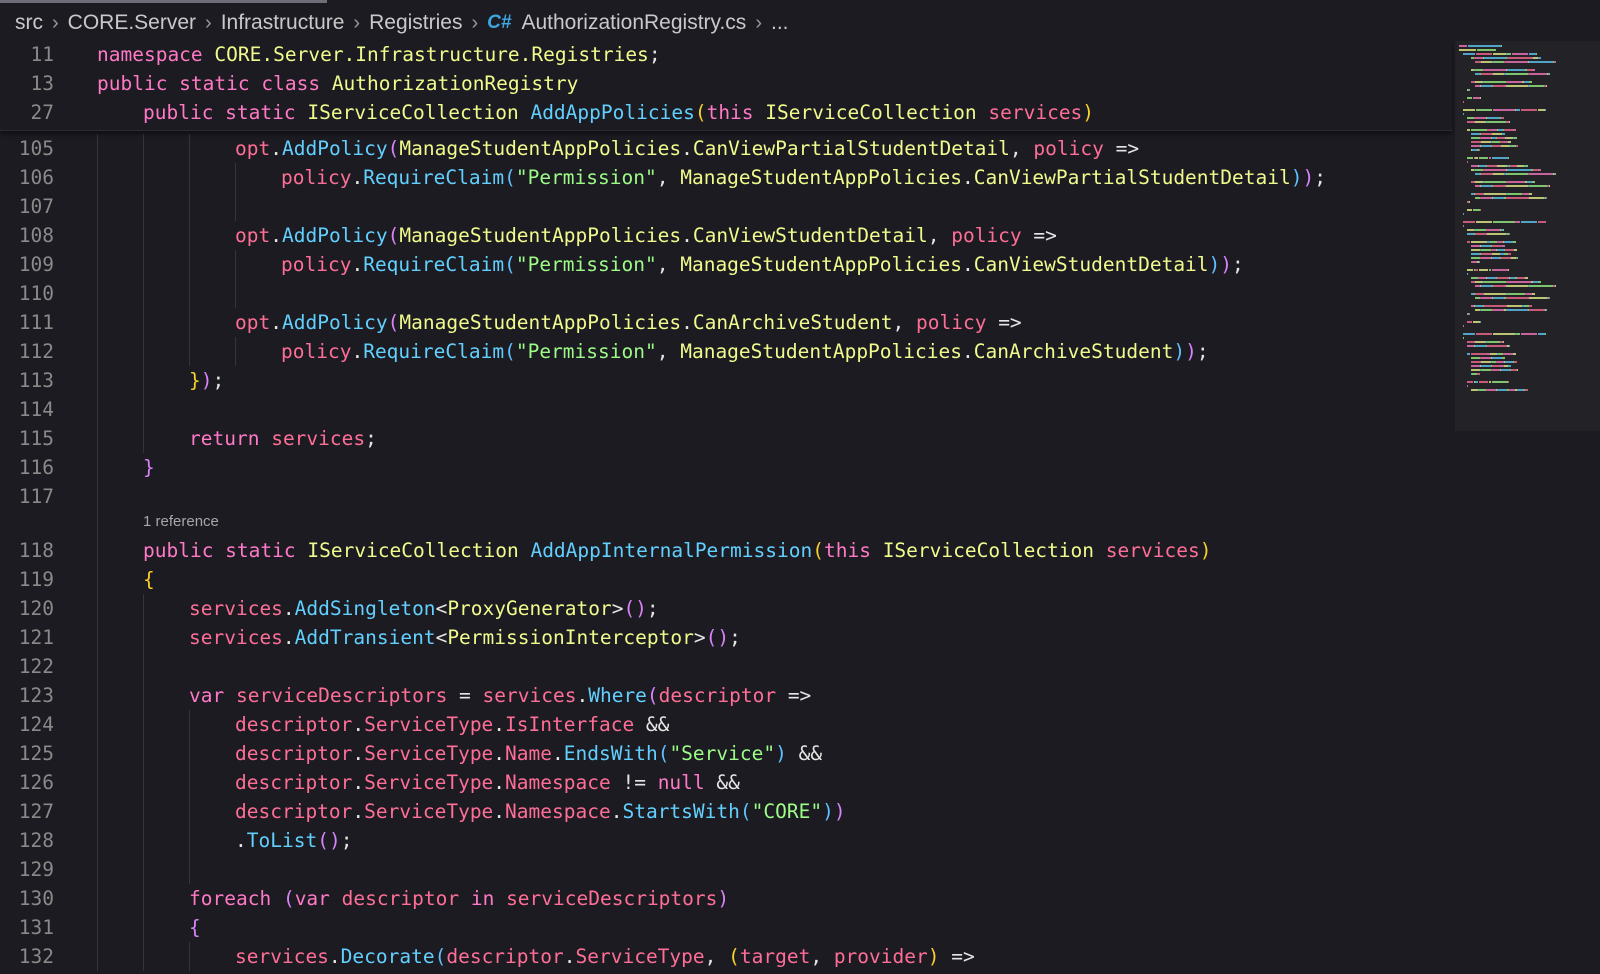 The height and width of the screenshot is (974, 1600). What do you see at coordinates (871, 112) in the screenshot?
I see `code-token: IServiceCollection` at bounding box center [871, 112].